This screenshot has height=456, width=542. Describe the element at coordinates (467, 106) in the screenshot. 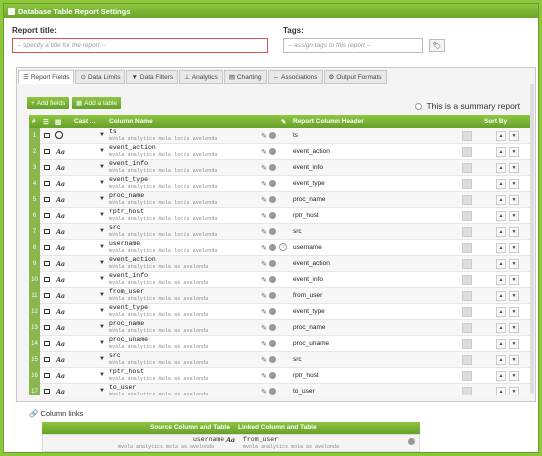

I see `summary-report-option: This is a summary report` at that location.